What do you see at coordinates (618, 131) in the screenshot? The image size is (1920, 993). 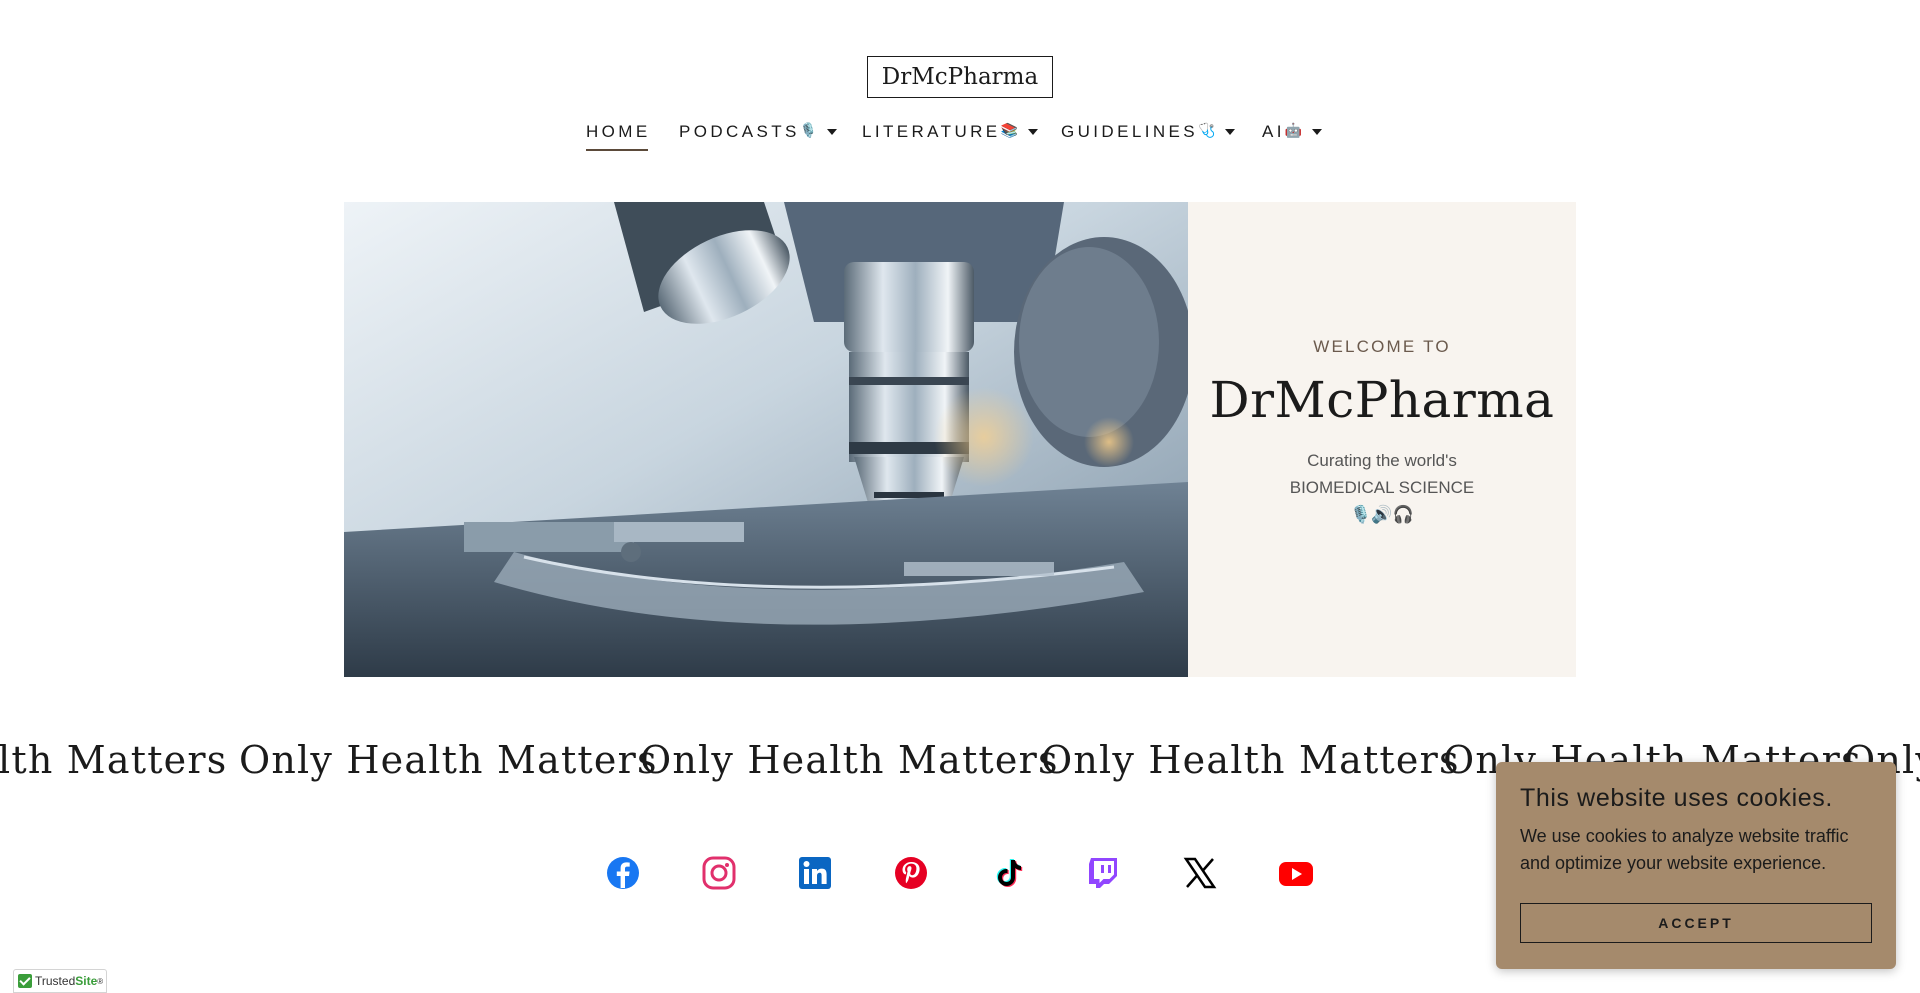 I see `nav-item-home-label: HOME` at bounding box center [618, 131].